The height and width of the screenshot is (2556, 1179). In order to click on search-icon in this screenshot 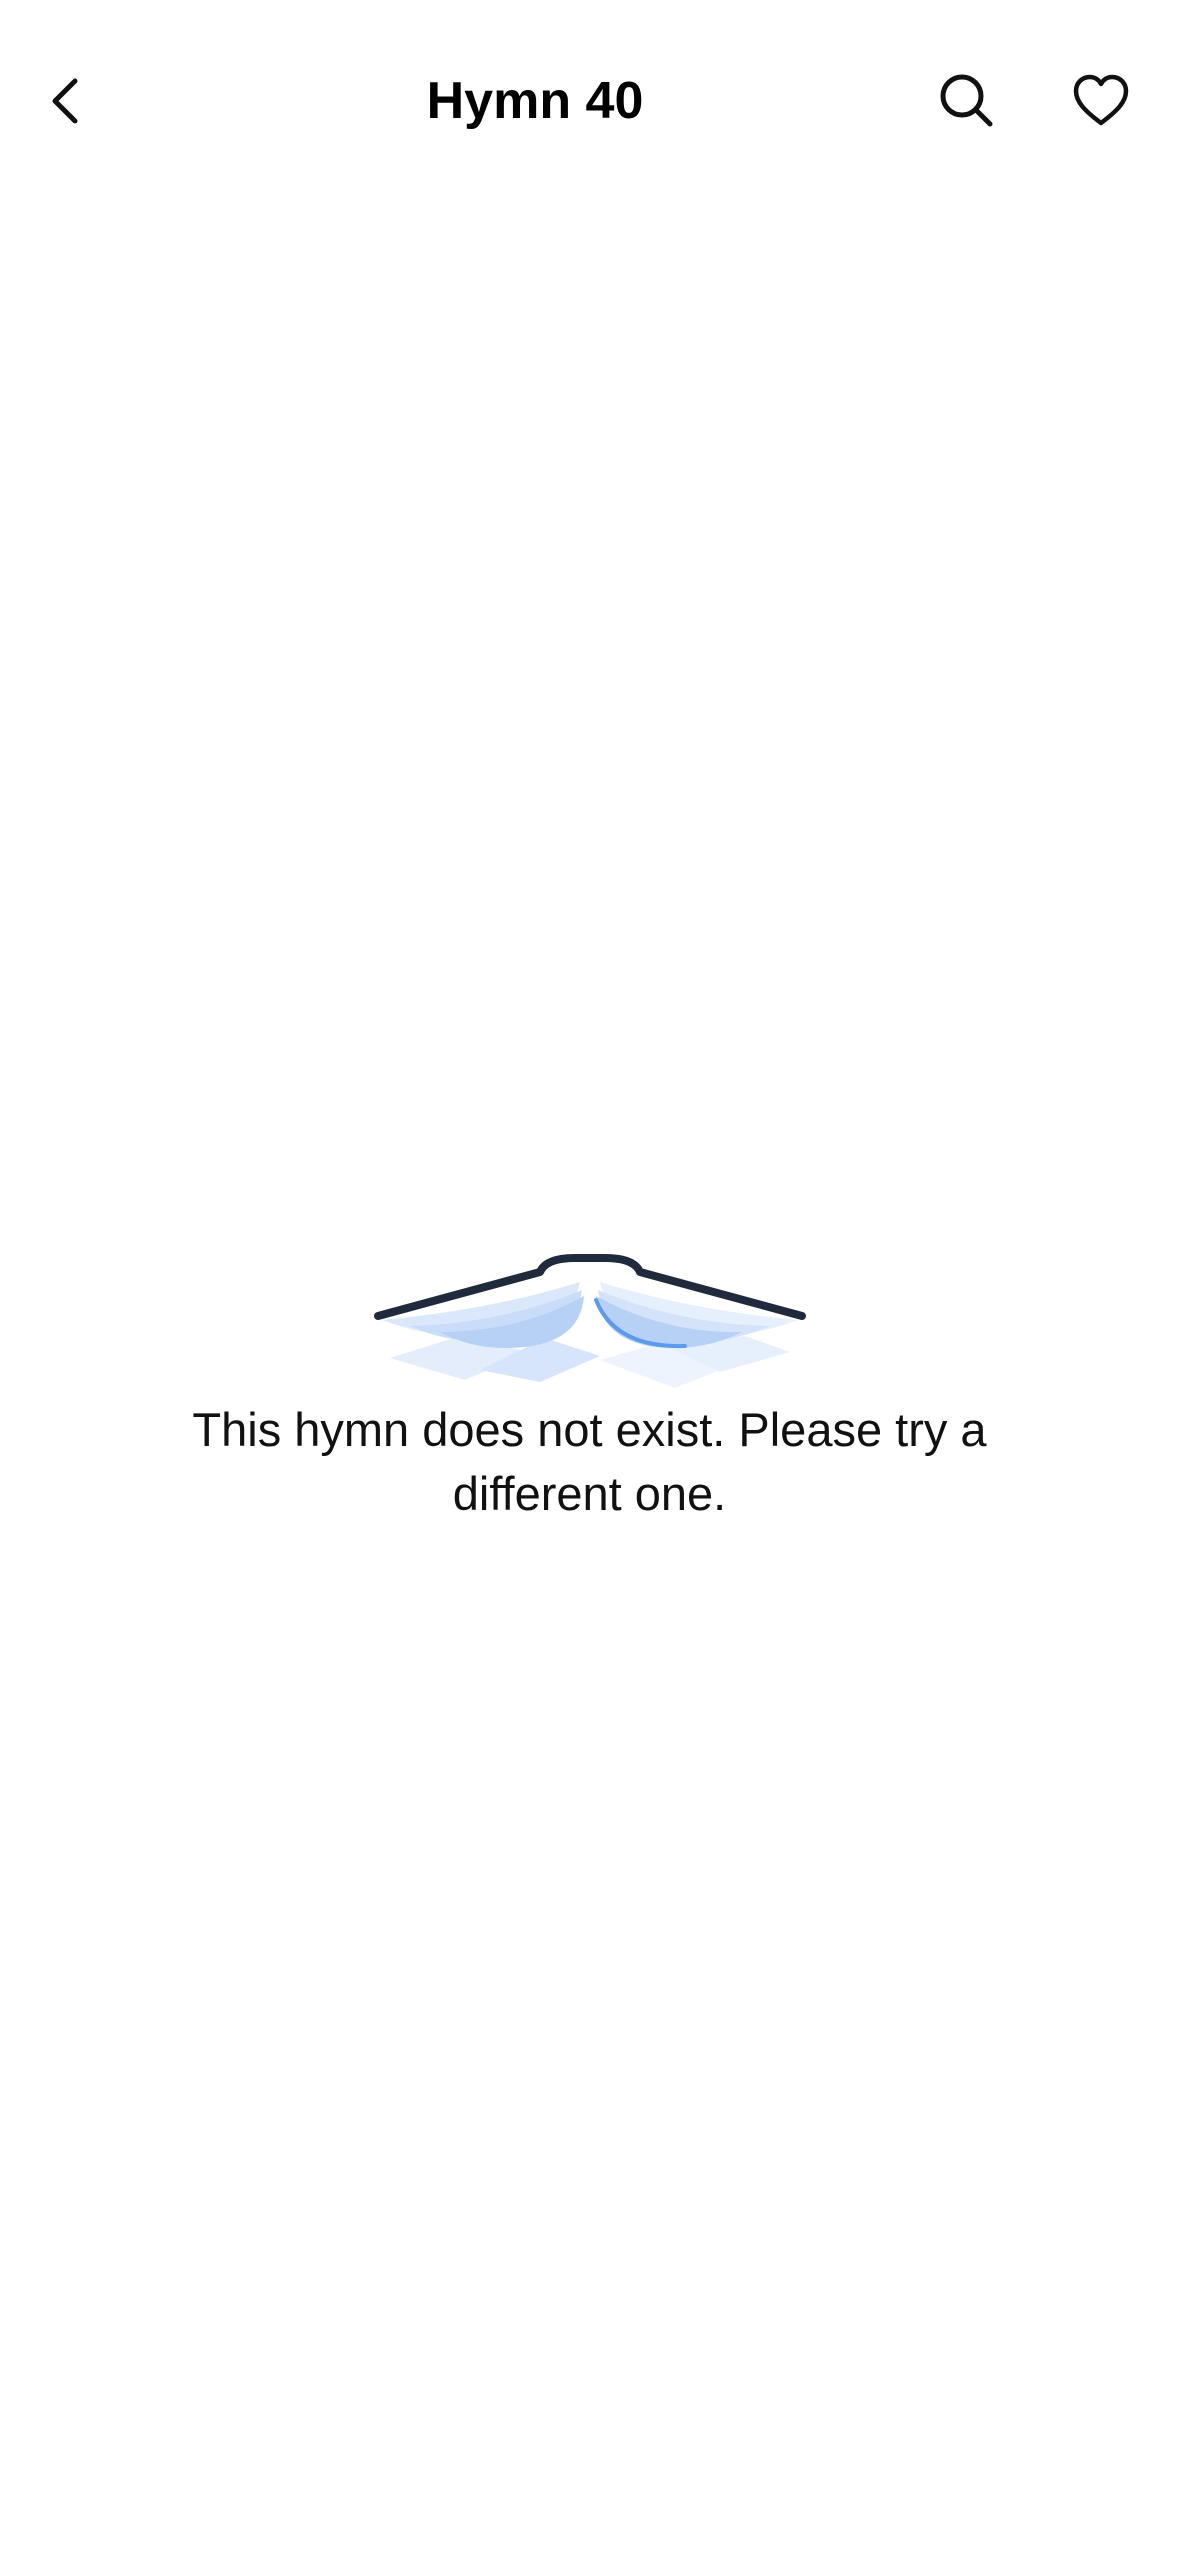, I will do `click(966, 100)`.